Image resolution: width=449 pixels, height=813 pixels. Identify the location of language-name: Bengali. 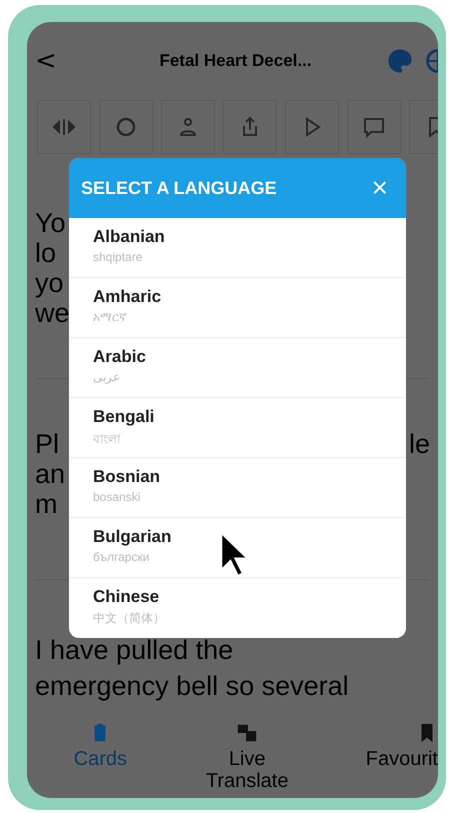
(123, 417).